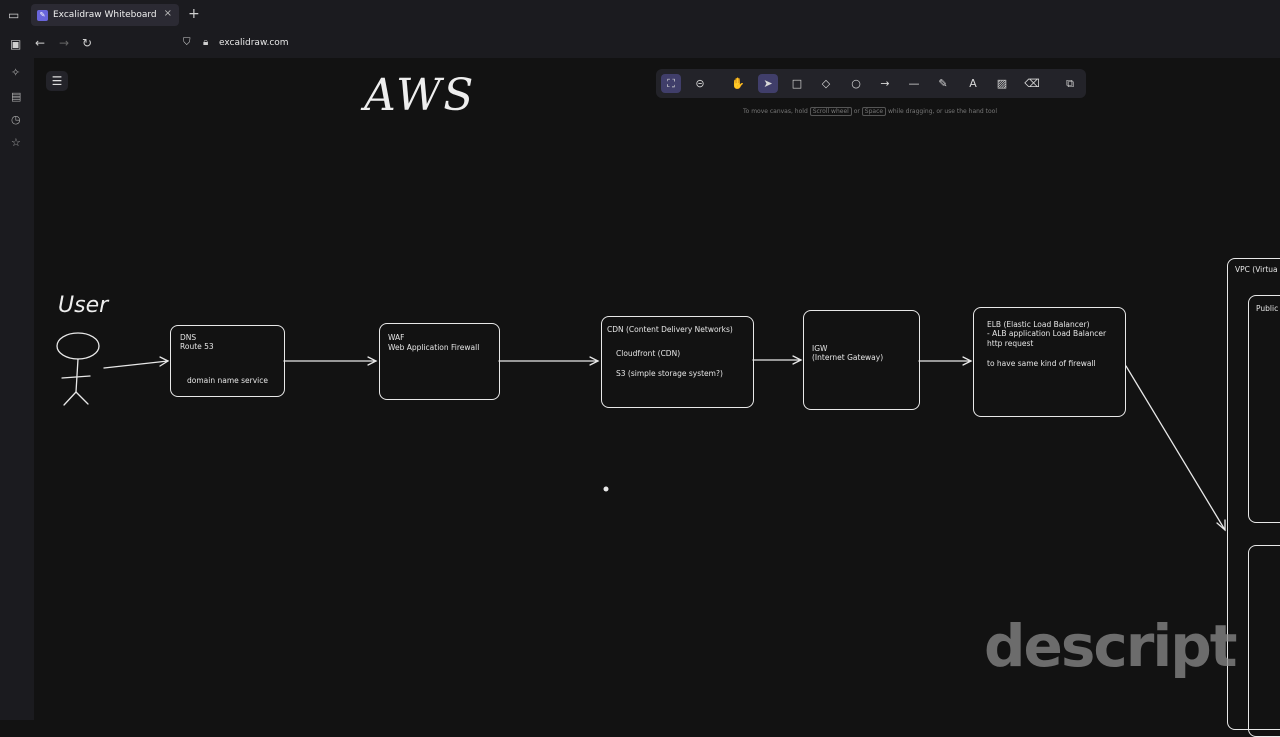  I want to click on stick-figure-arms, so click(76, 377).